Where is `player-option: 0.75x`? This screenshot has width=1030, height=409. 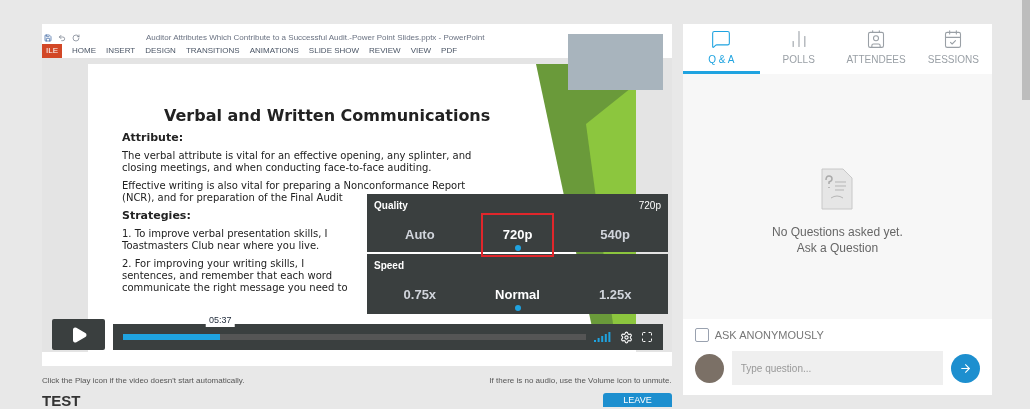 player-option: 0.75x is located at coordinates (420, 295).